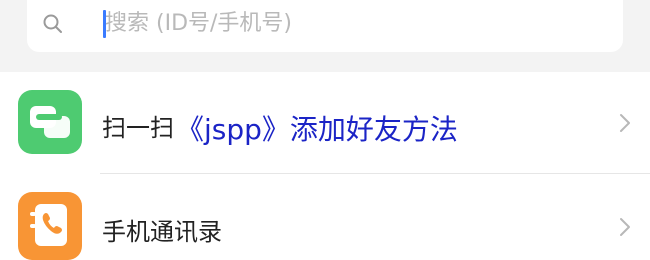  Describe the element at coordinates (138, 128) in the screenshot. I see `menu-item-label: 扫一扫` at that location.